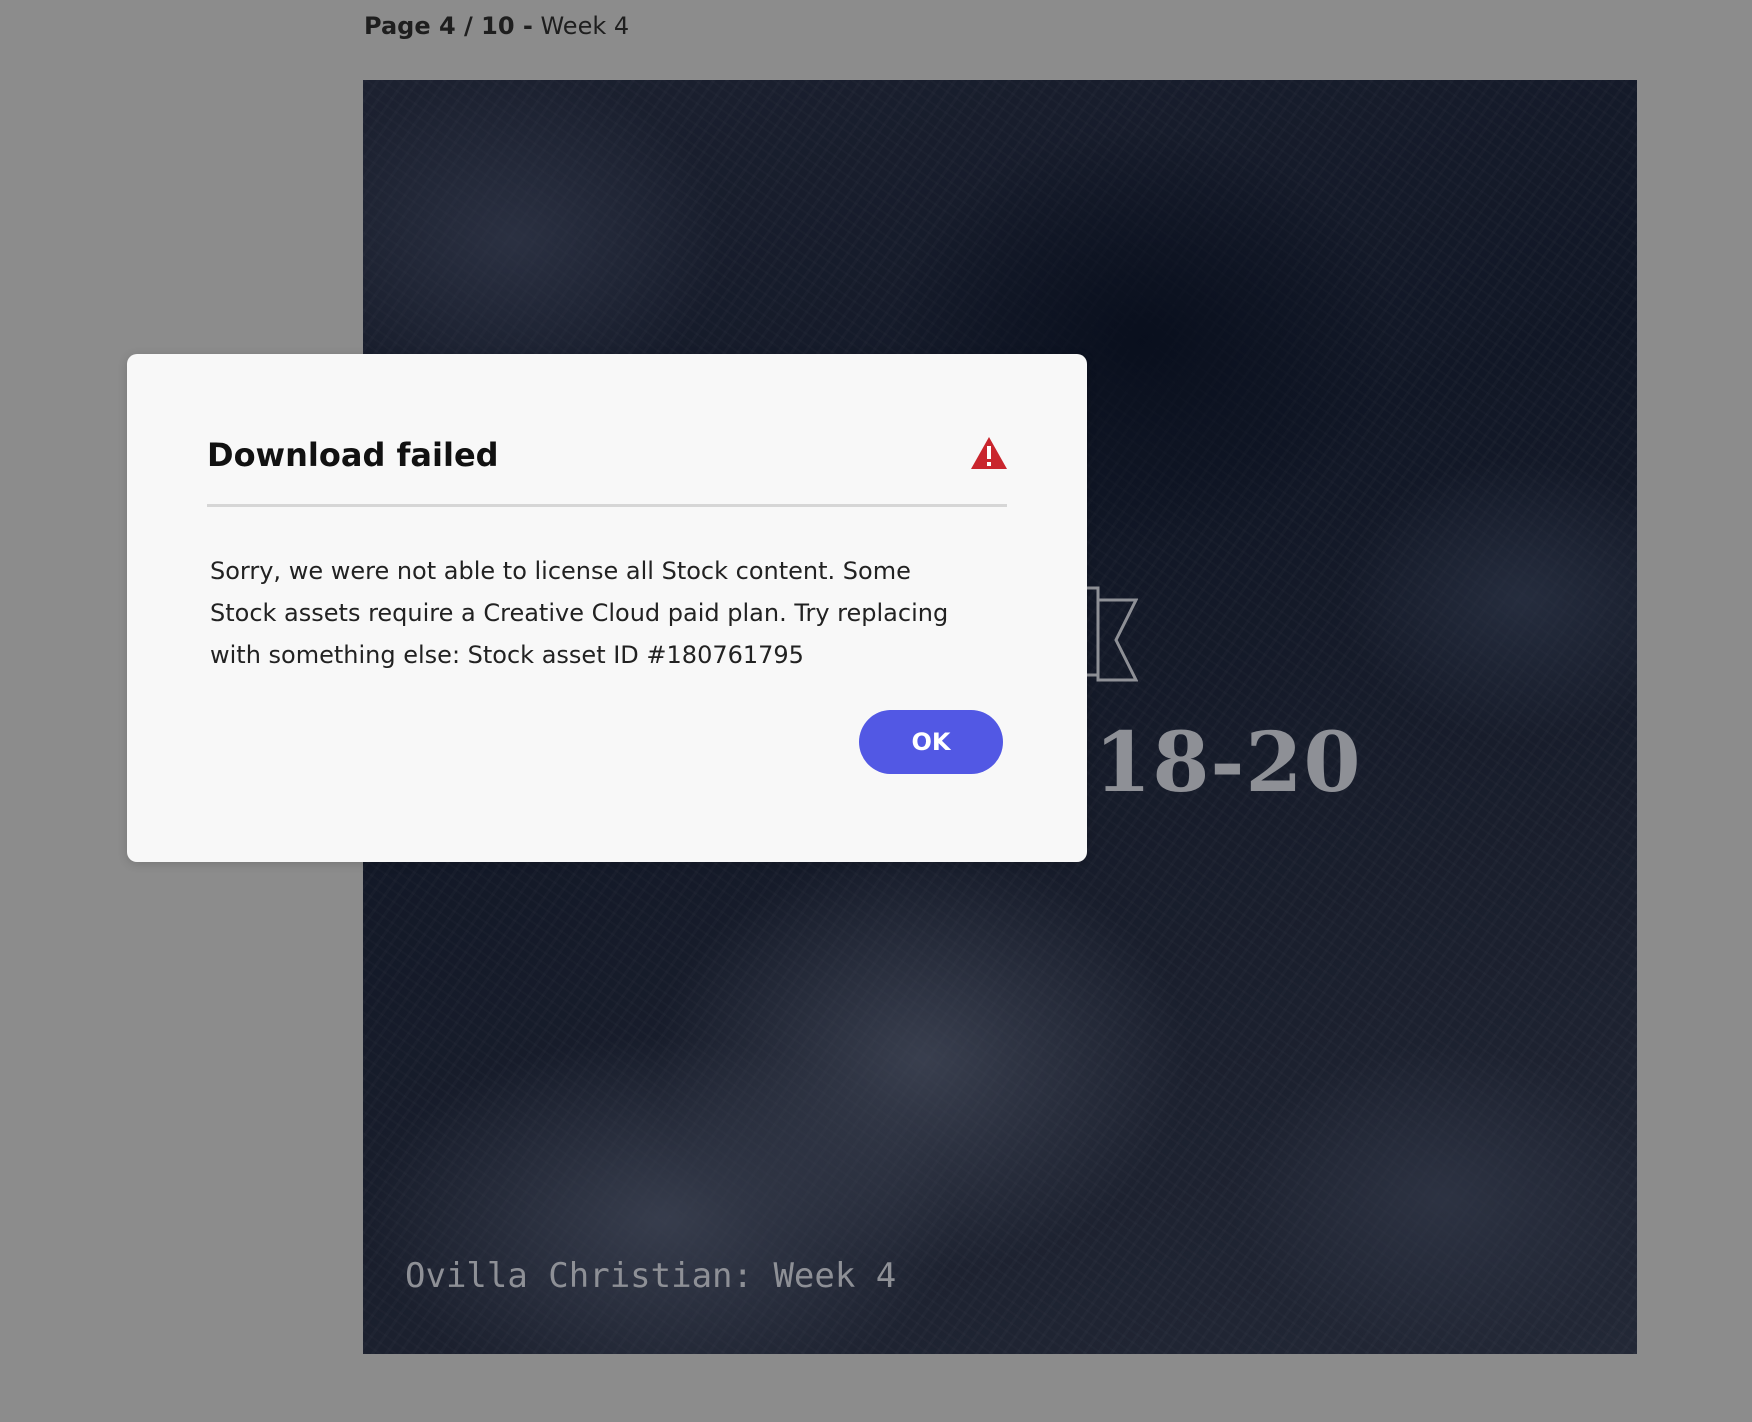 This screenshot has height=1422, width=1752. What do you see at coordinates (1212, 763) in the screenshot?
I see `verse-reference-text: :18-20` at bounding box center [1212, 763].